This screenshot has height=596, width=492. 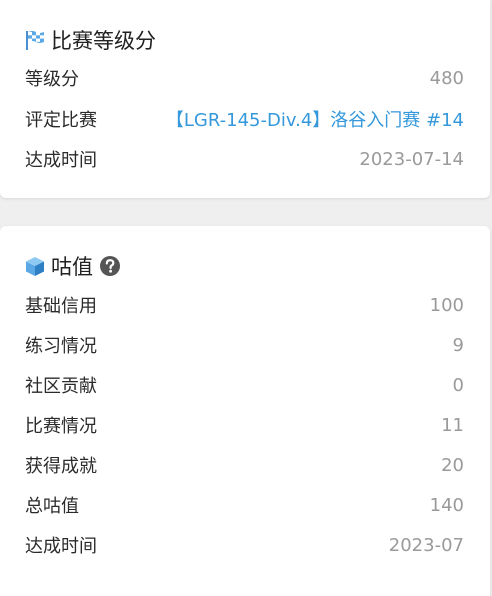 I want to click on gu-row: 获得成就 20, so click(x=244, y=465).